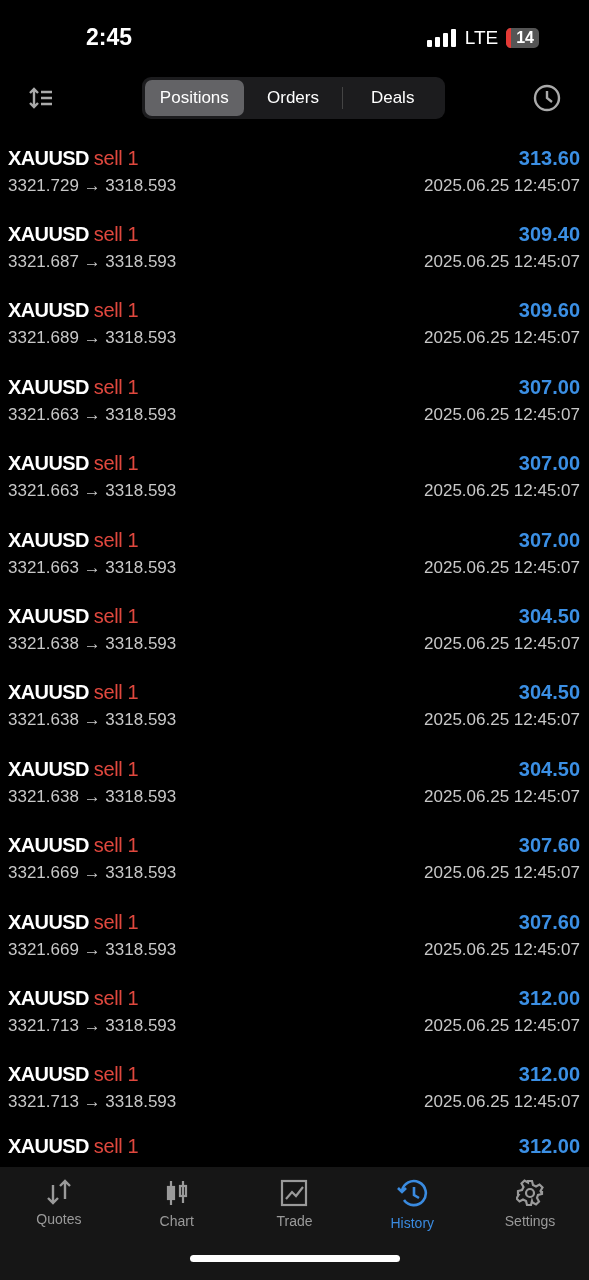 The width and height of the screenshot is (589, 1280). What do you see at coordinates (441, 38) in the screenshot?
I see `signal-icon` at bounding box center [441, 38].